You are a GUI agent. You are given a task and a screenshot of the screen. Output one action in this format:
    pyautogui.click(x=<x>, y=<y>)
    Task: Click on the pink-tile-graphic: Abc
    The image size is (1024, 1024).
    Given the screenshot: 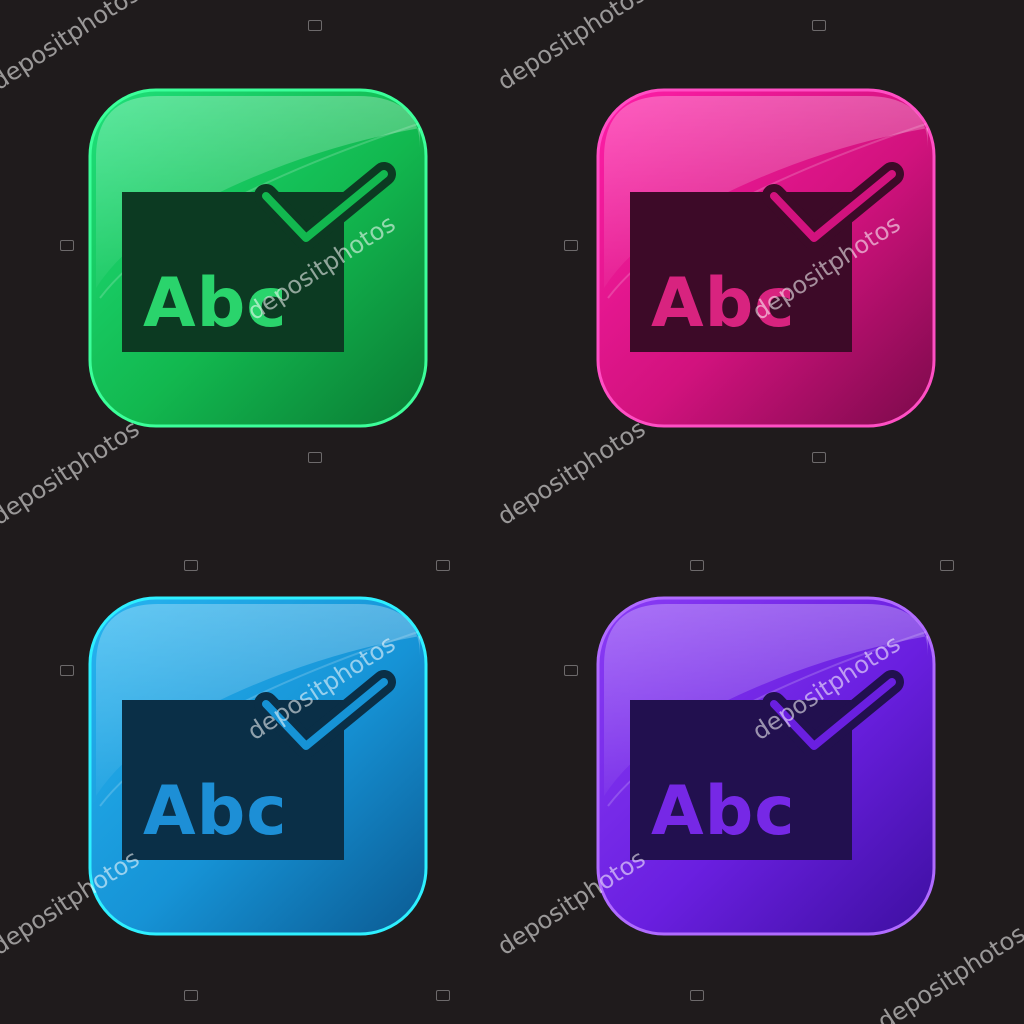 What is the action you would take?
    pyautogui.click(x=766, y=258)
    